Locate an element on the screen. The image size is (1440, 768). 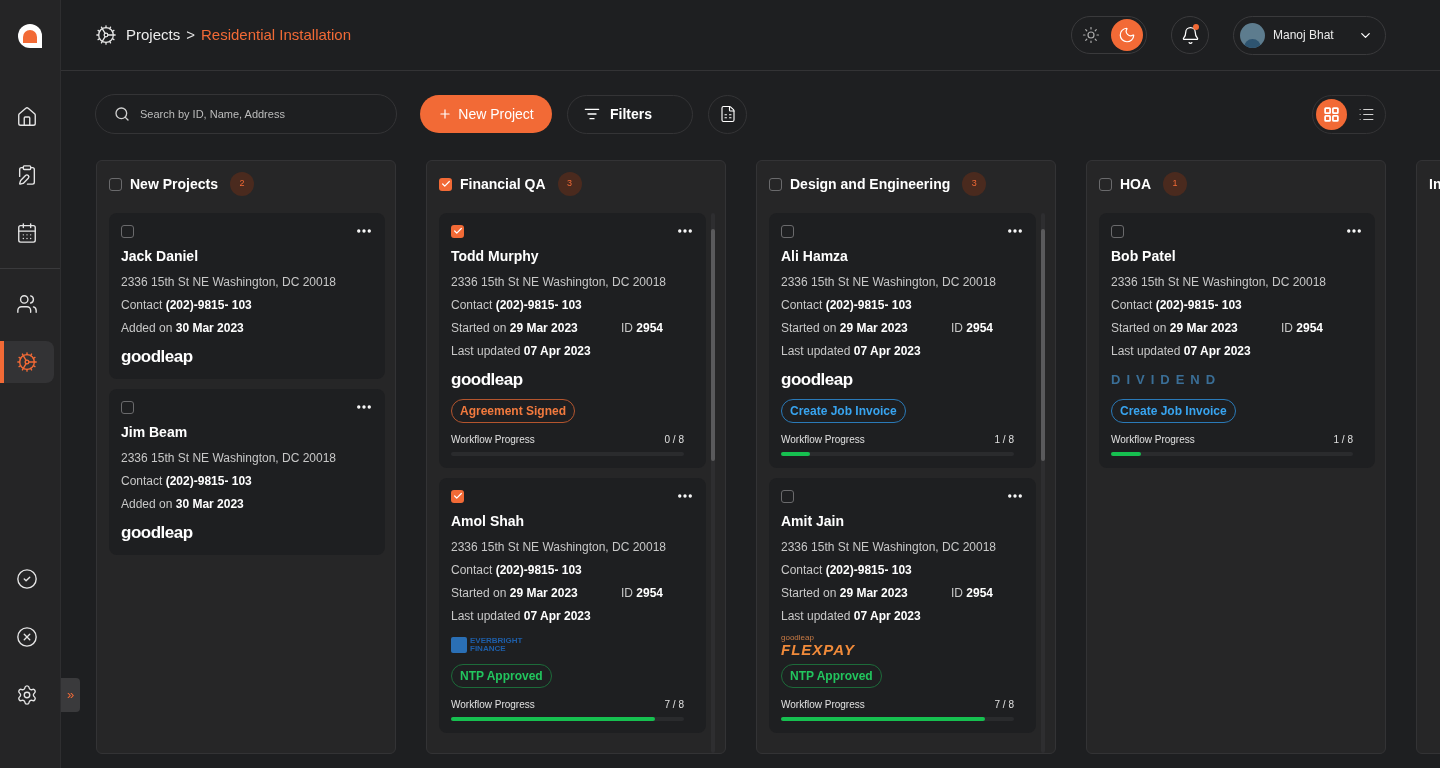
grid-icon is located at coordinates (1331, 114).